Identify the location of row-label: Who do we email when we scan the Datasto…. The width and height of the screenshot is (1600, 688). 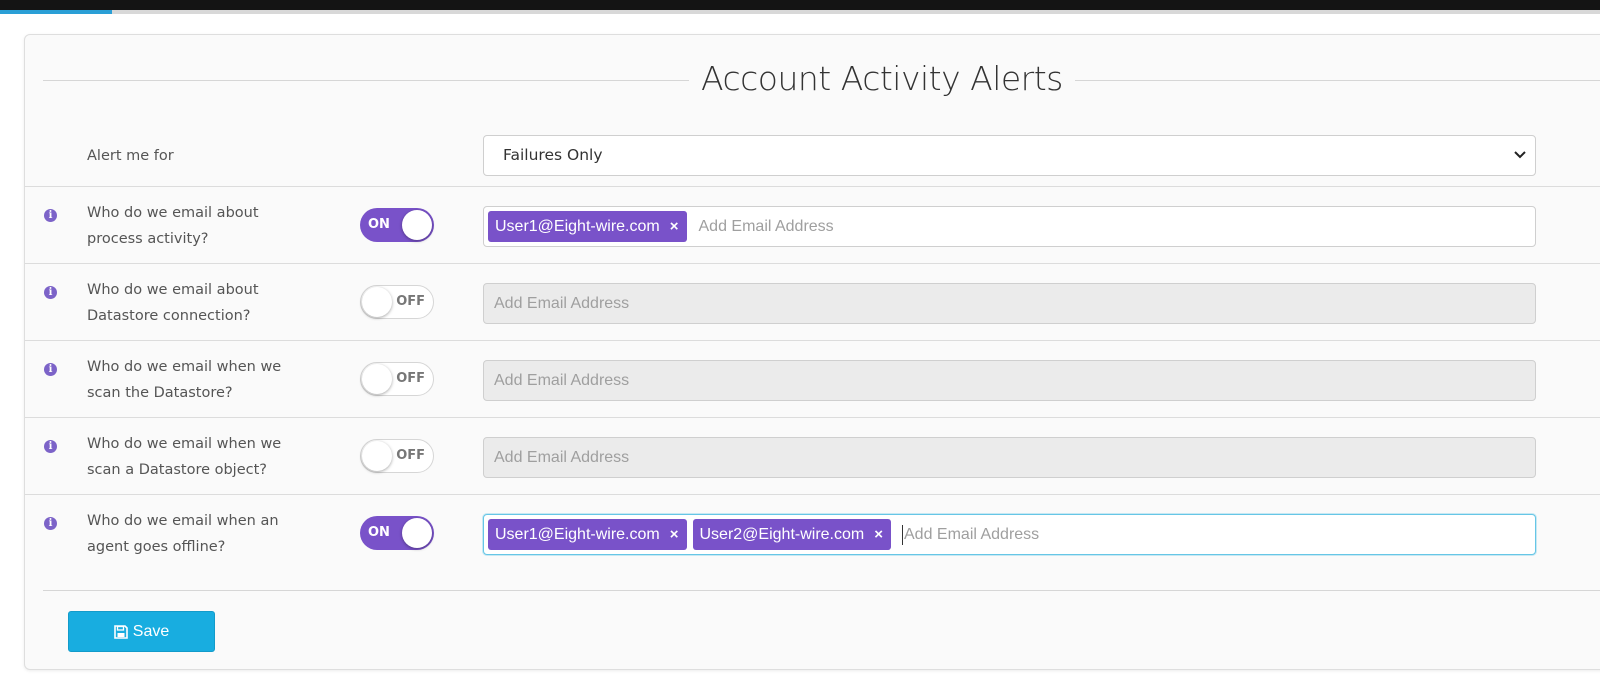
(184, 380).